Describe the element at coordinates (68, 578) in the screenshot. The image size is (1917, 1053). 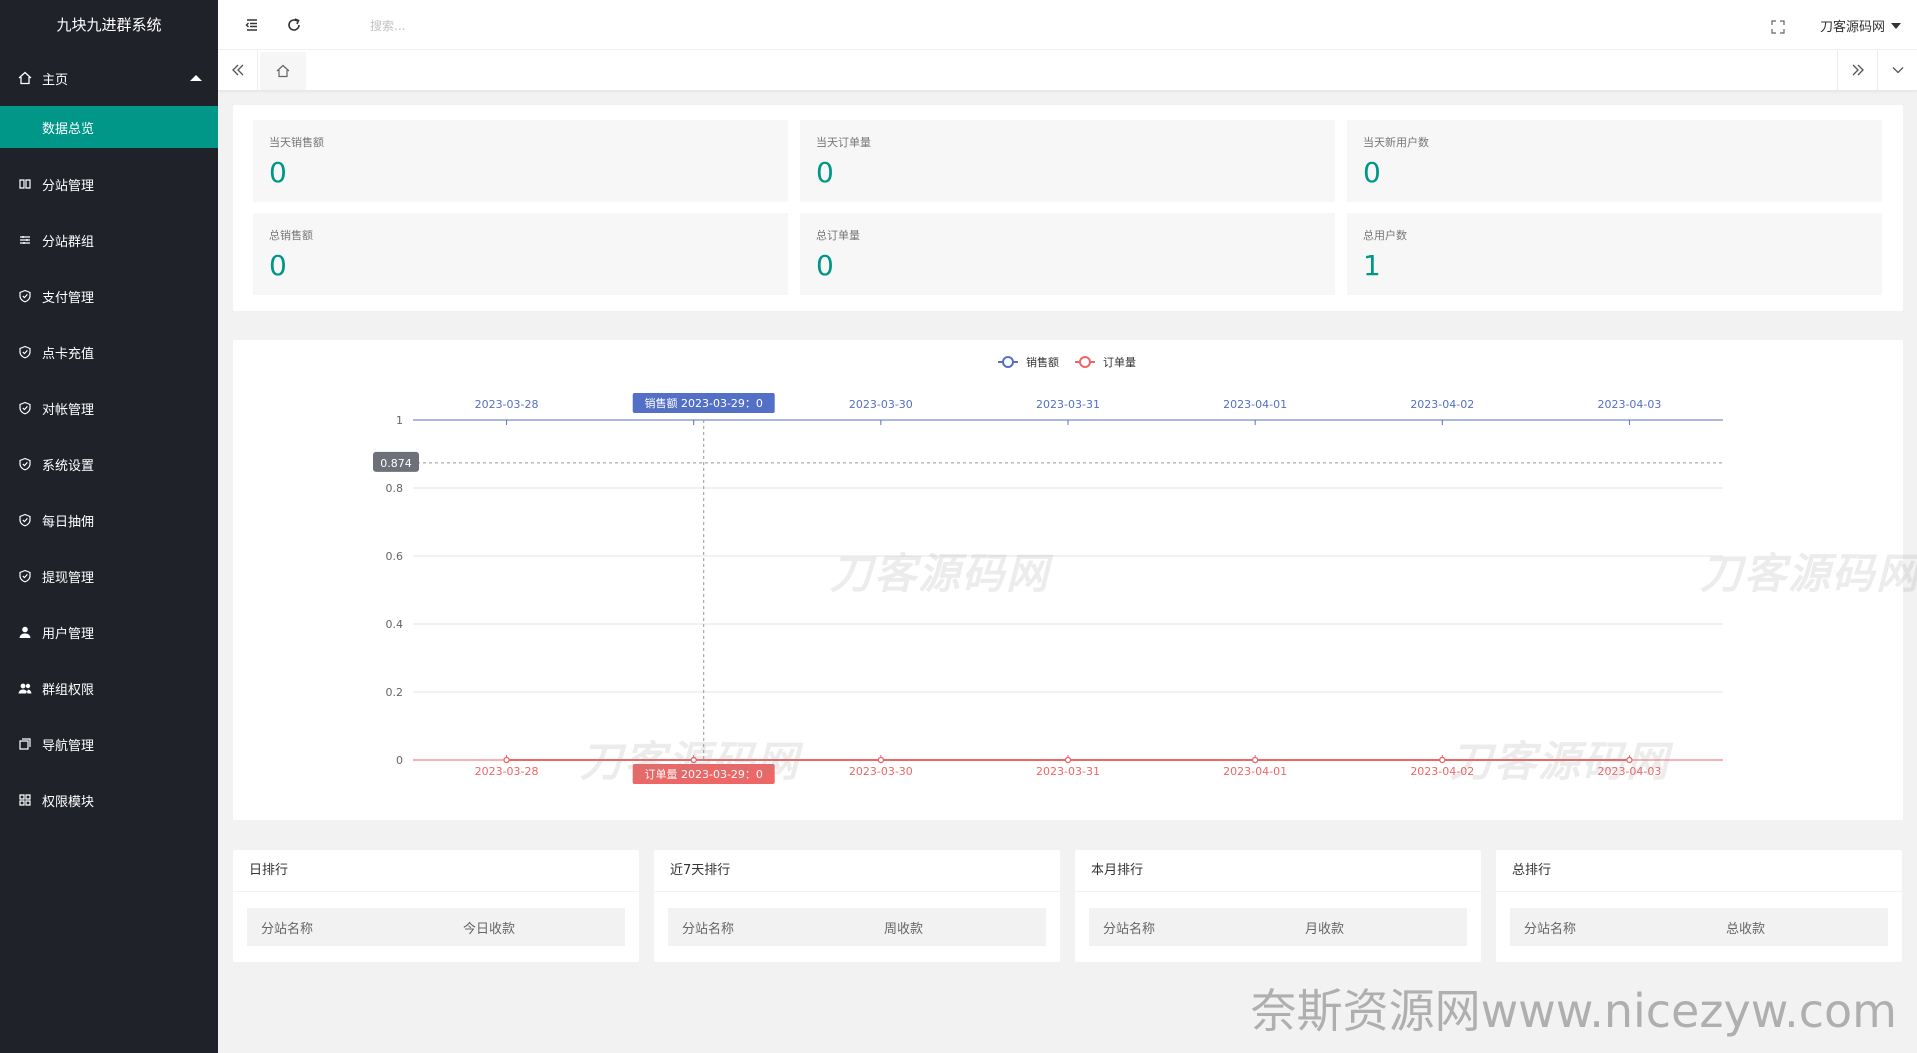
I see `sidebar-item-label: 提现管理` at that location.